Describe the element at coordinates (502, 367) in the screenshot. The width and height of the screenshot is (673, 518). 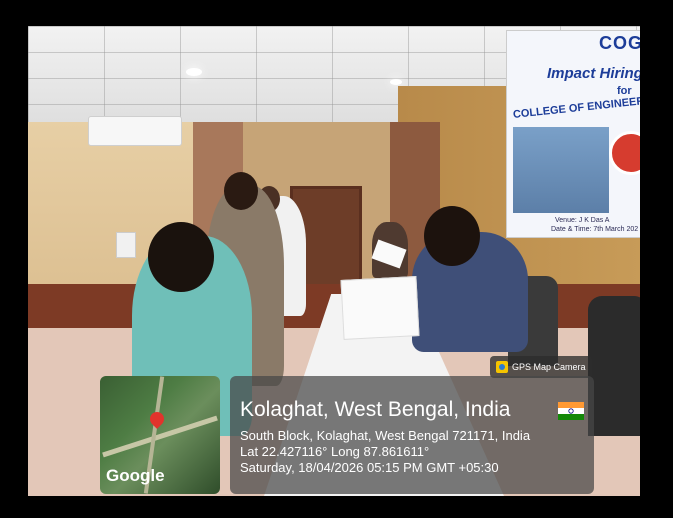
I see `gps-camera-icon` at that location.